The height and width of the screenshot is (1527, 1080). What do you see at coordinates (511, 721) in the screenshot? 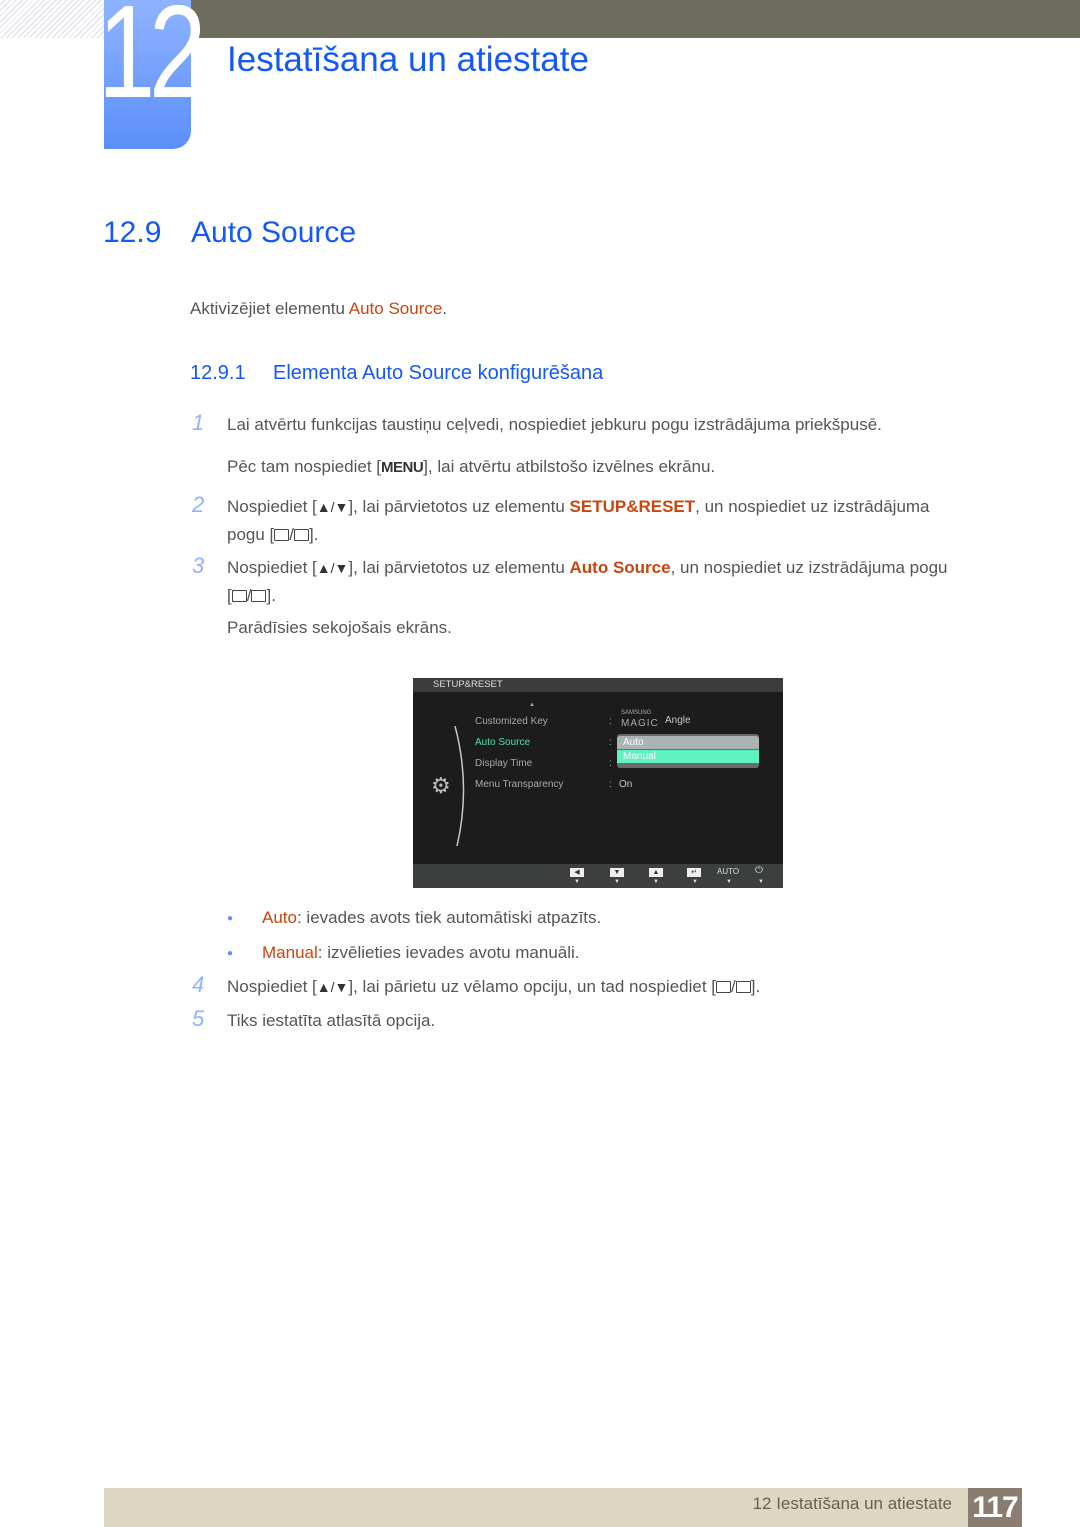
I see `osd-item-customized-key: Customized Key` at bounding box center [511, 721].